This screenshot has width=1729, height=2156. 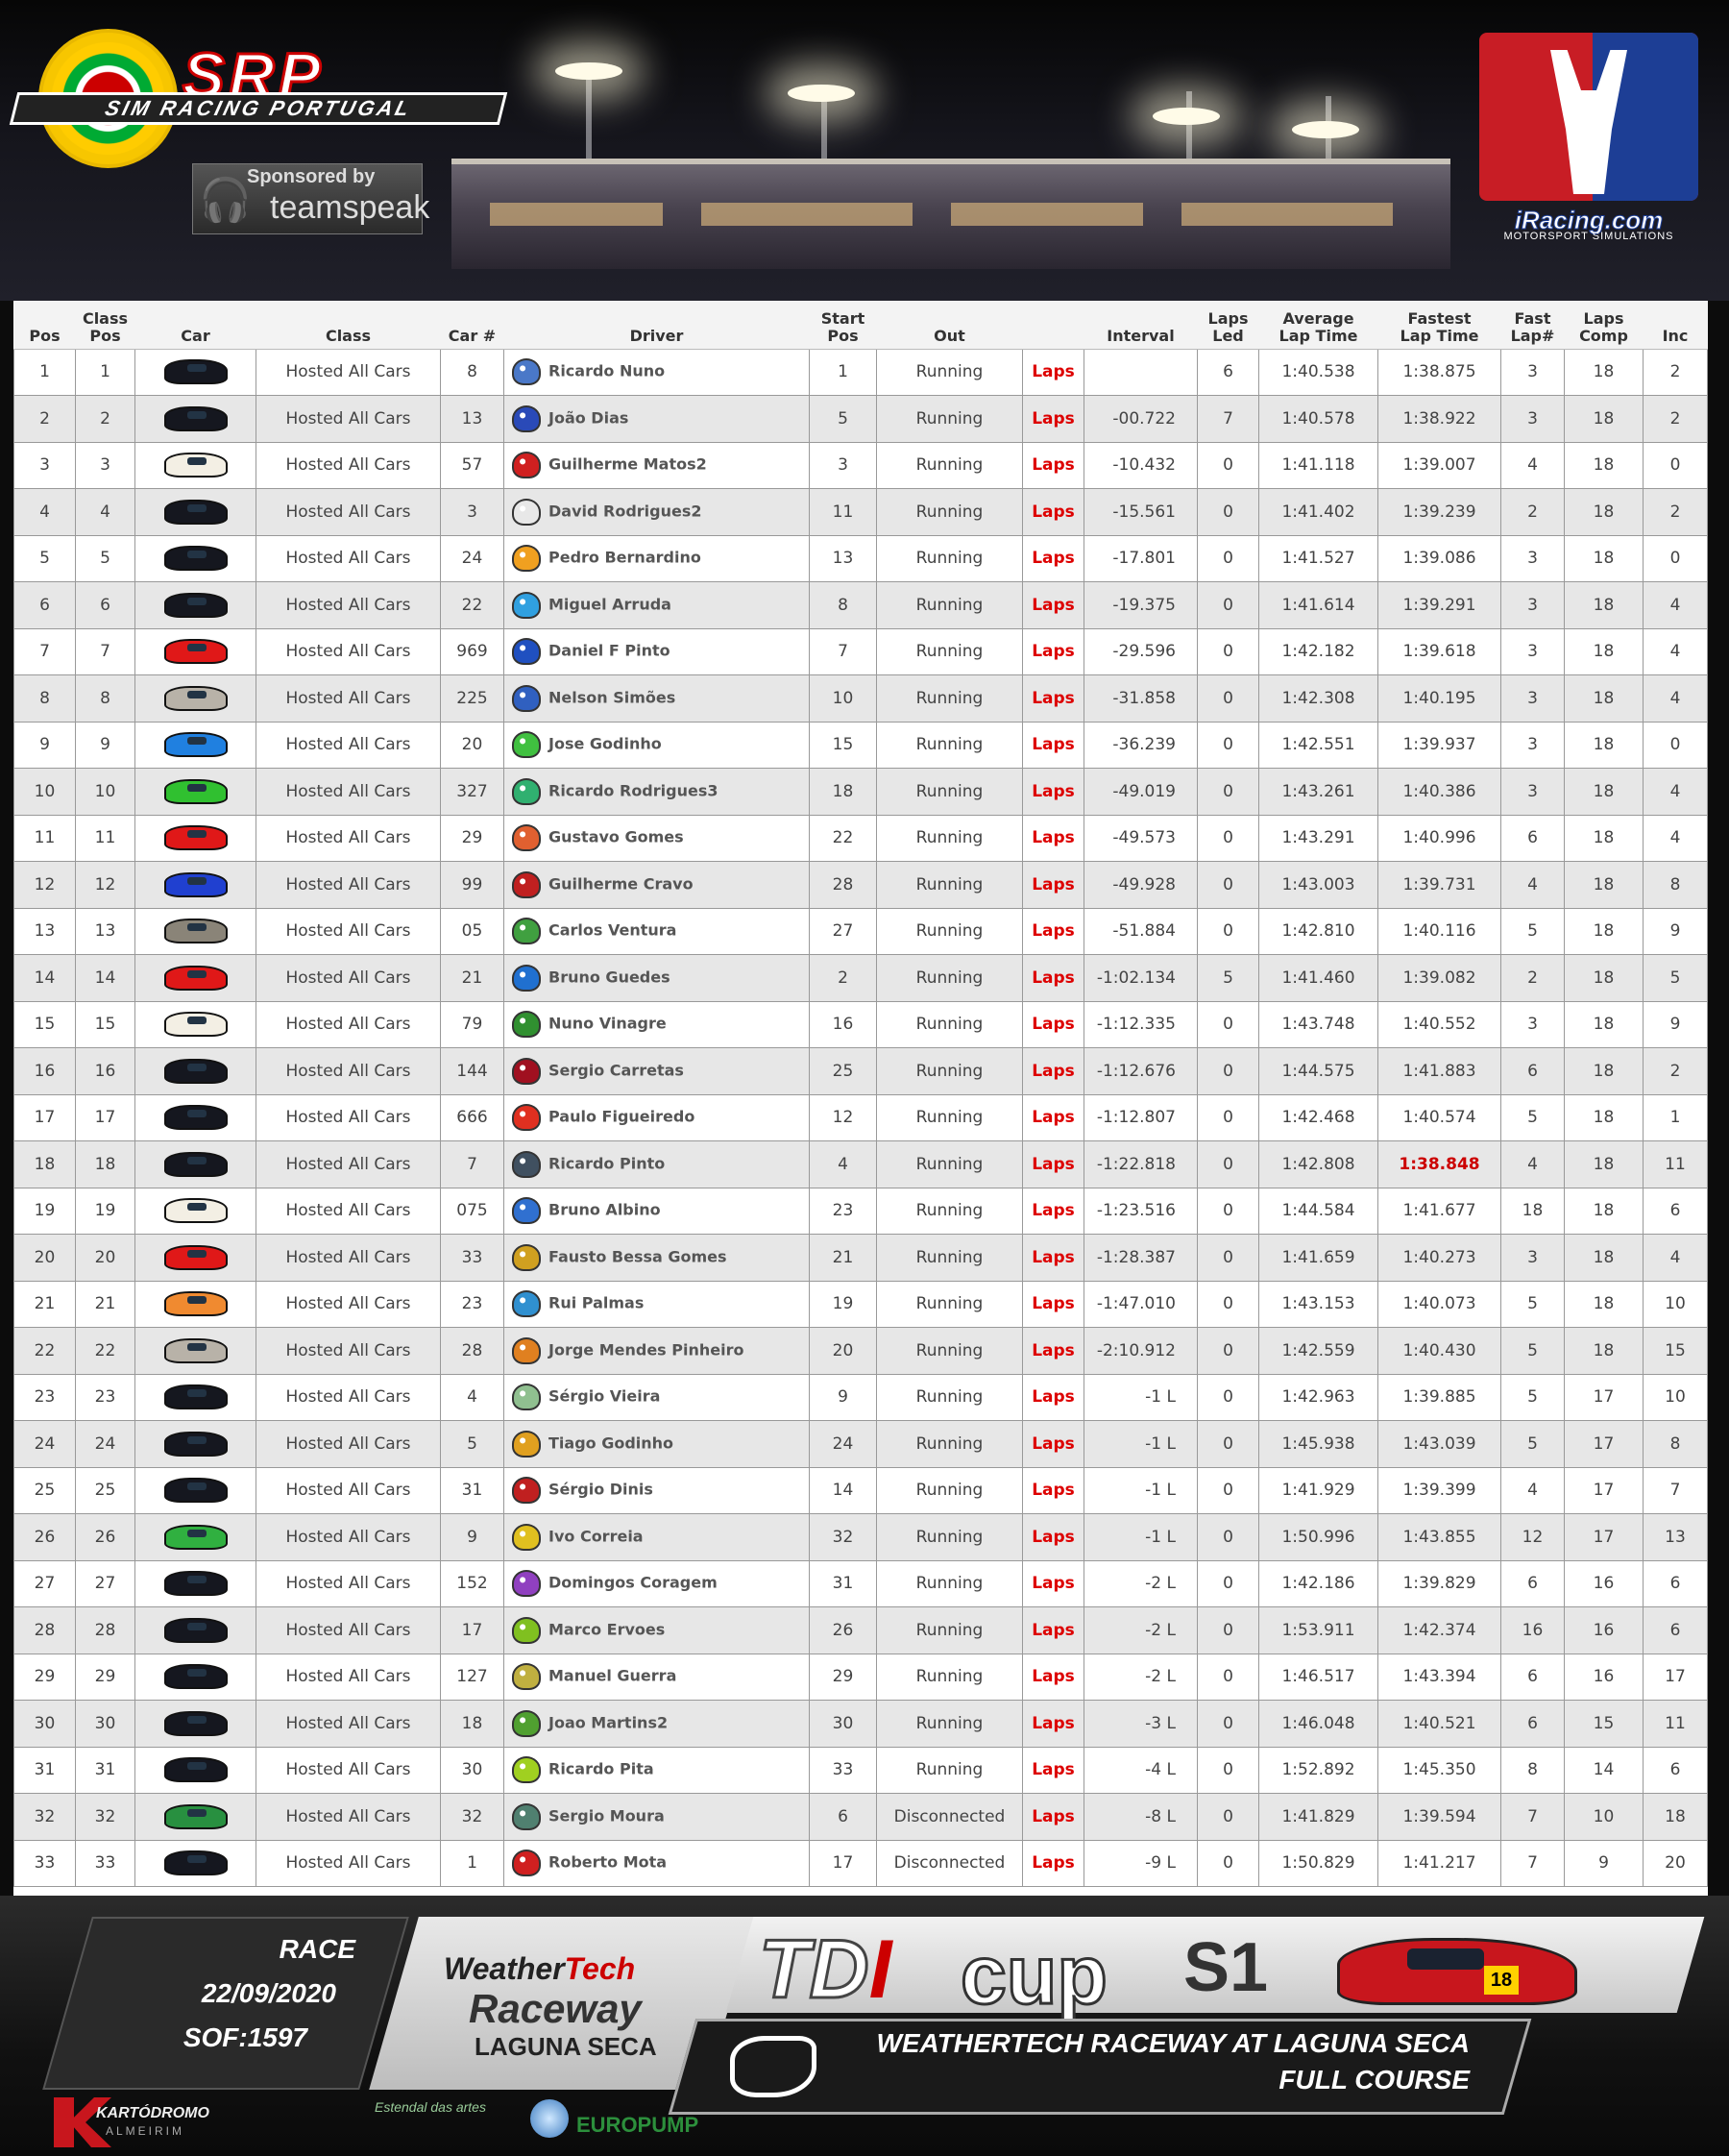 I want to click on car-number-cell: 13, so click(x=472, y=419).